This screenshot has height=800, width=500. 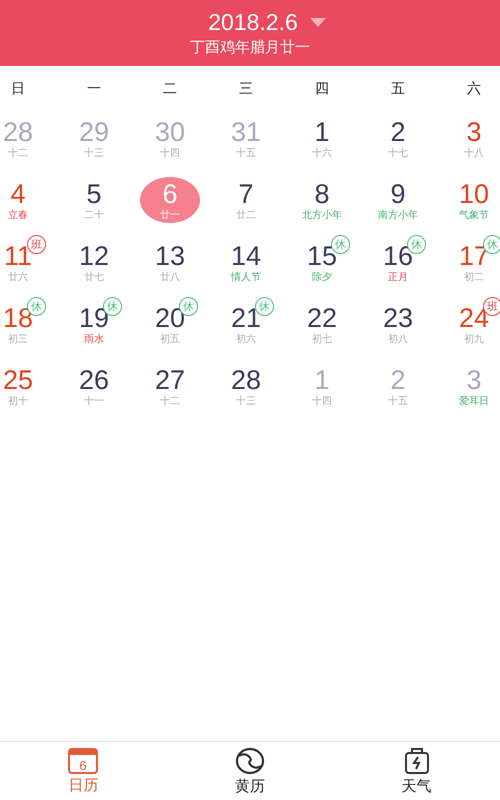 I want to click on day-number: 31, so click(x=246, y=132).